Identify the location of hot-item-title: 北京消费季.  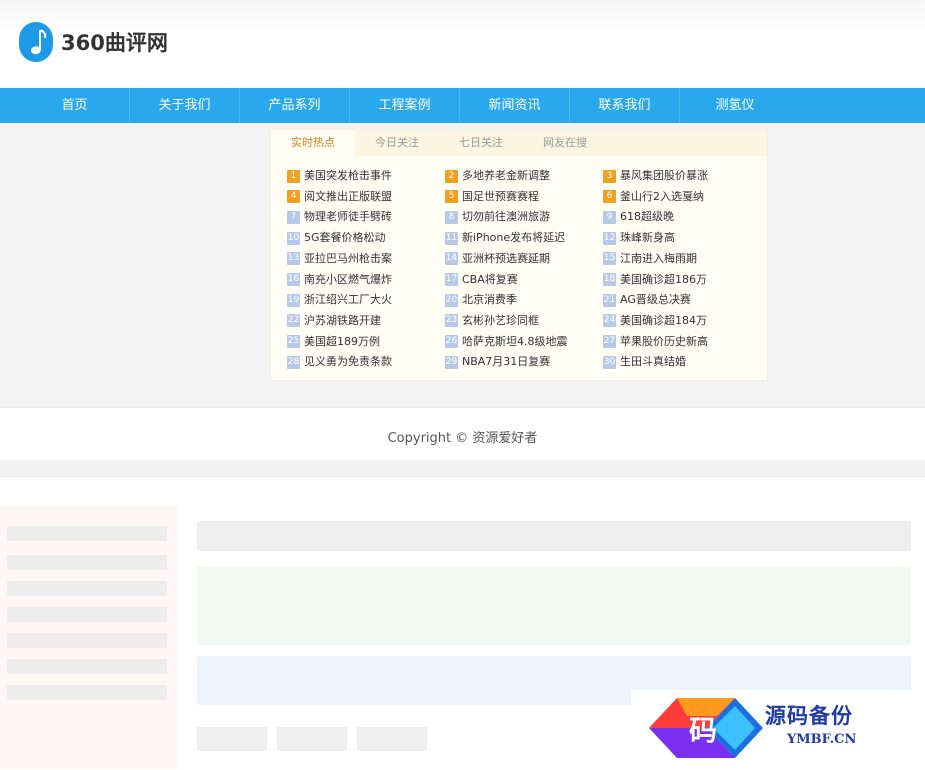
(489, 300).